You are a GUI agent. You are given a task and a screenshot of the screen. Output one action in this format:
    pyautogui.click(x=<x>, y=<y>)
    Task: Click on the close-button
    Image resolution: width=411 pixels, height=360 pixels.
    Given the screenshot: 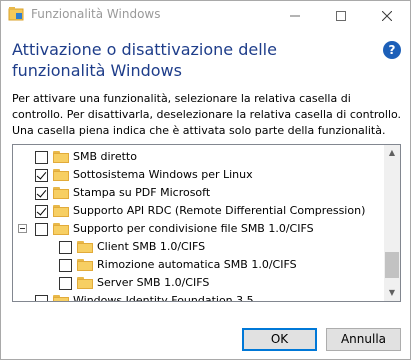 What is the action you would take?
    pyautogui.click(x=387, y=15)
    